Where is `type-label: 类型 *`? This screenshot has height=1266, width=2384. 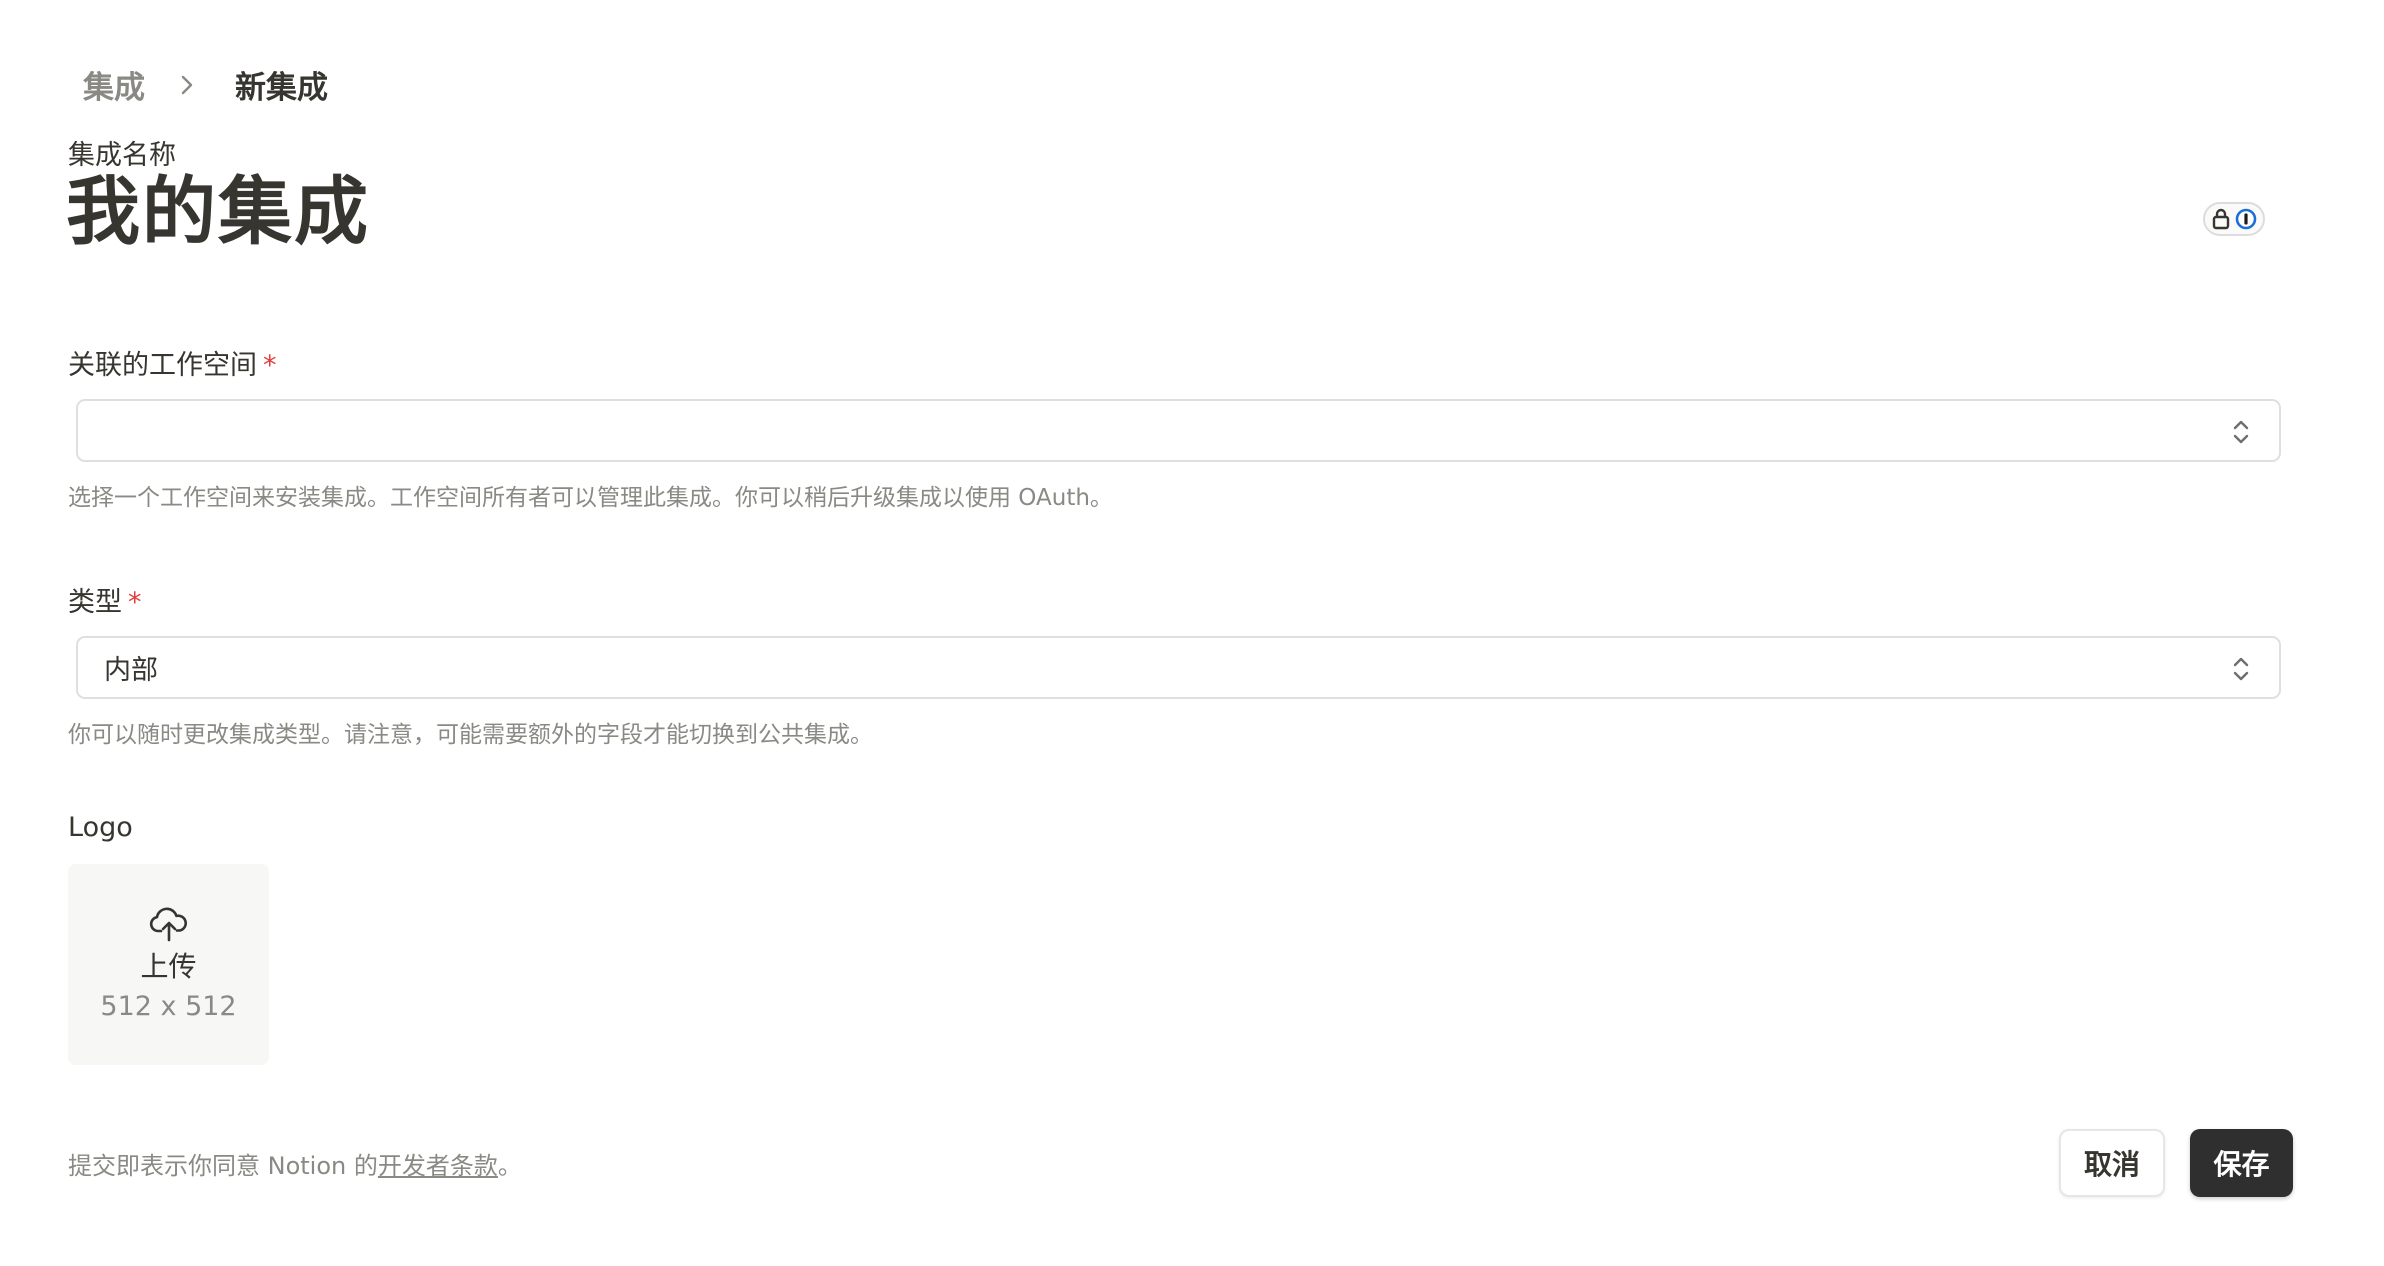 type-label: 类型 * is located at coordinates (105, 602).